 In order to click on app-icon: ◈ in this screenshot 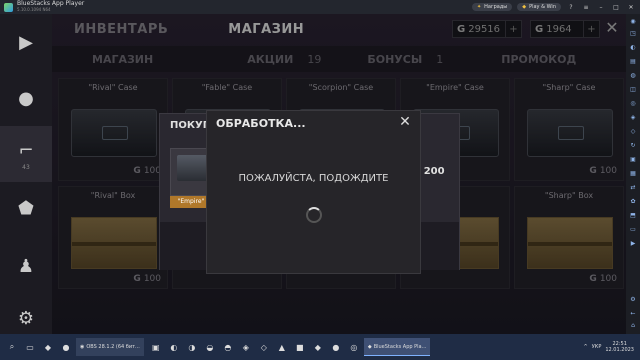, I will do `click(246, 347)`.